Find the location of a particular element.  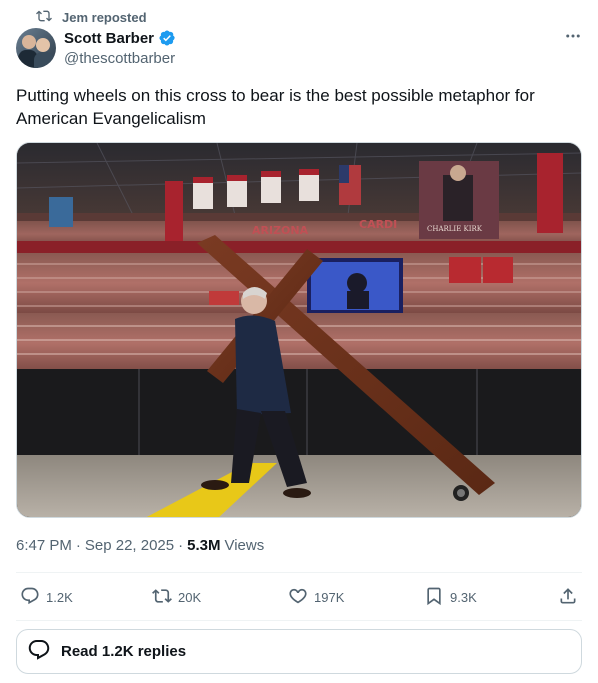

more-dots-icon is located at coordinates (573, 38).